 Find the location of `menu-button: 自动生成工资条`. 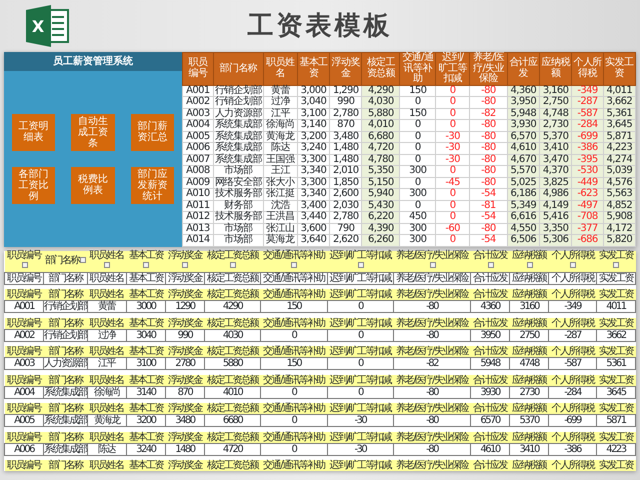

menu-button: 自动生成工资条 is located at coordinates (93, 132).